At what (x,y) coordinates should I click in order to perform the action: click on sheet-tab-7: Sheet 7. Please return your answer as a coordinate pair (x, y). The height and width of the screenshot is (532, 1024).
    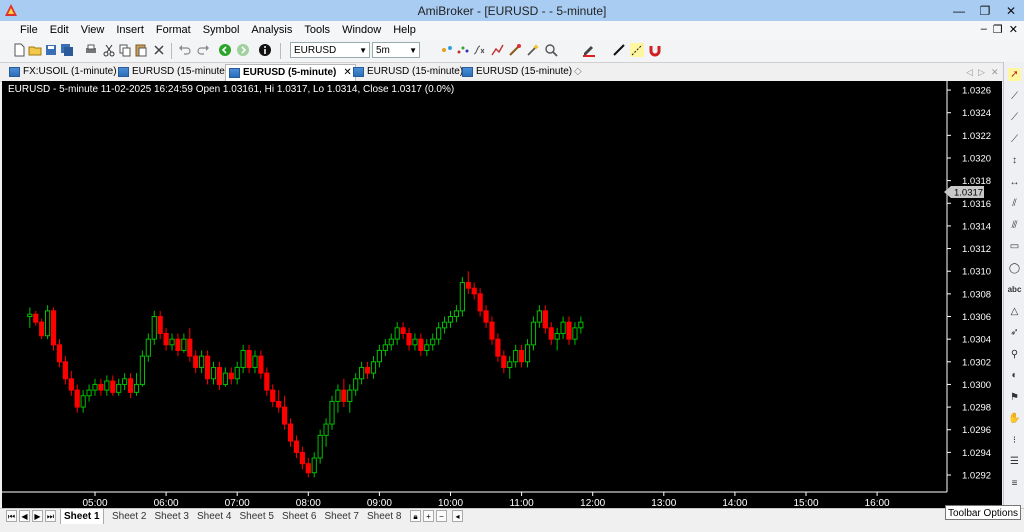
    Looking at the image, I should click on (342, 516).